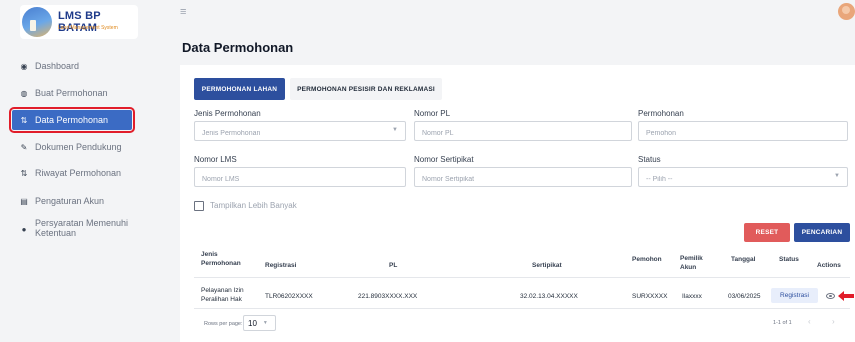 The image size is (855, 342). Describe the element at coordinates (24, 66) in the screenshot. I see `dashboard-icon: ◉` at that location.